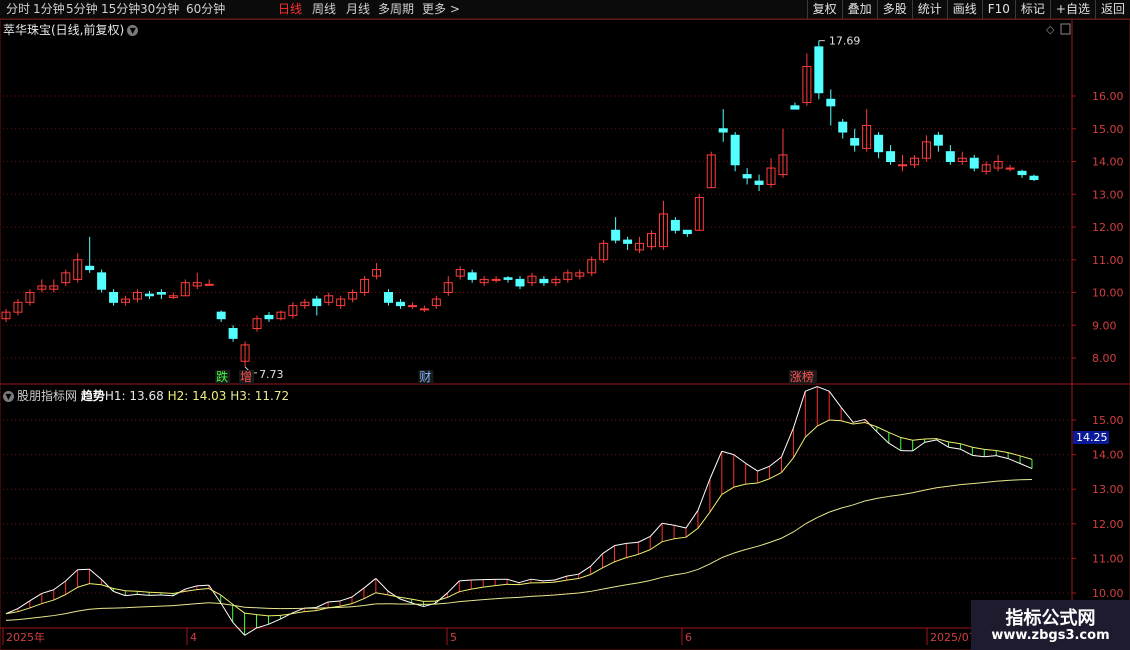 This screenshot has height=650, width=1130. I want to click on diamond-icon: ◇, so click(1050, 29).